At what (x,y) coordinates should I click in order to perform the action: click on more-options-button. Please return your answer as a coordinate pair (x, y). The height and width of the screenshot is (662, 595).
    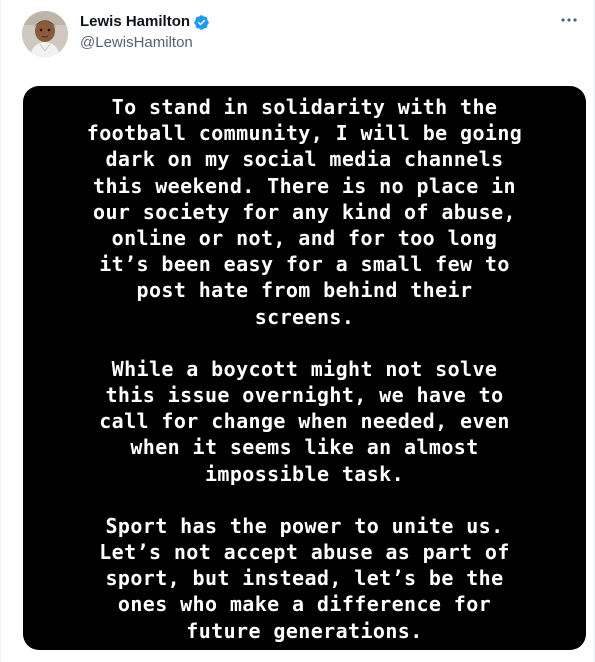
    Looking at the image, I should click on (569, 20).